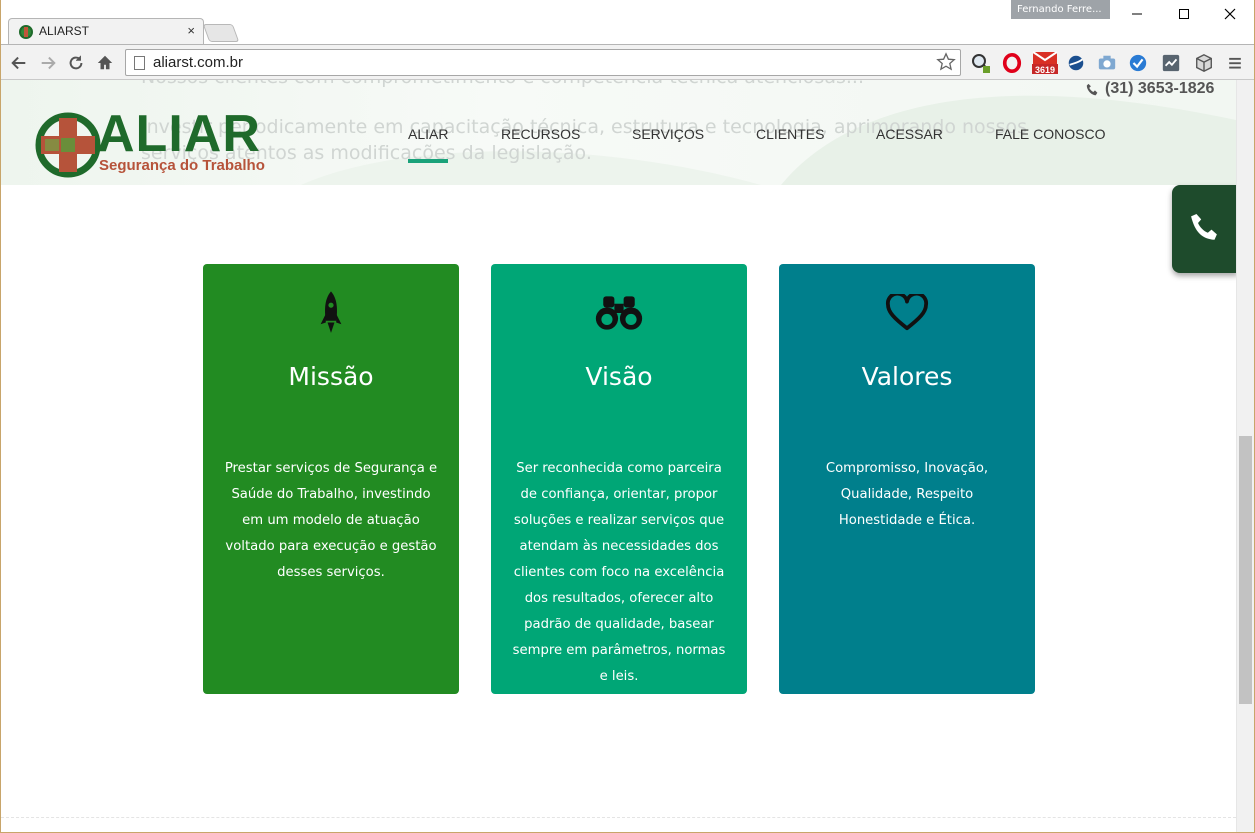  I want to click on browser-tab: ALIARST ×, so click(106, 31).